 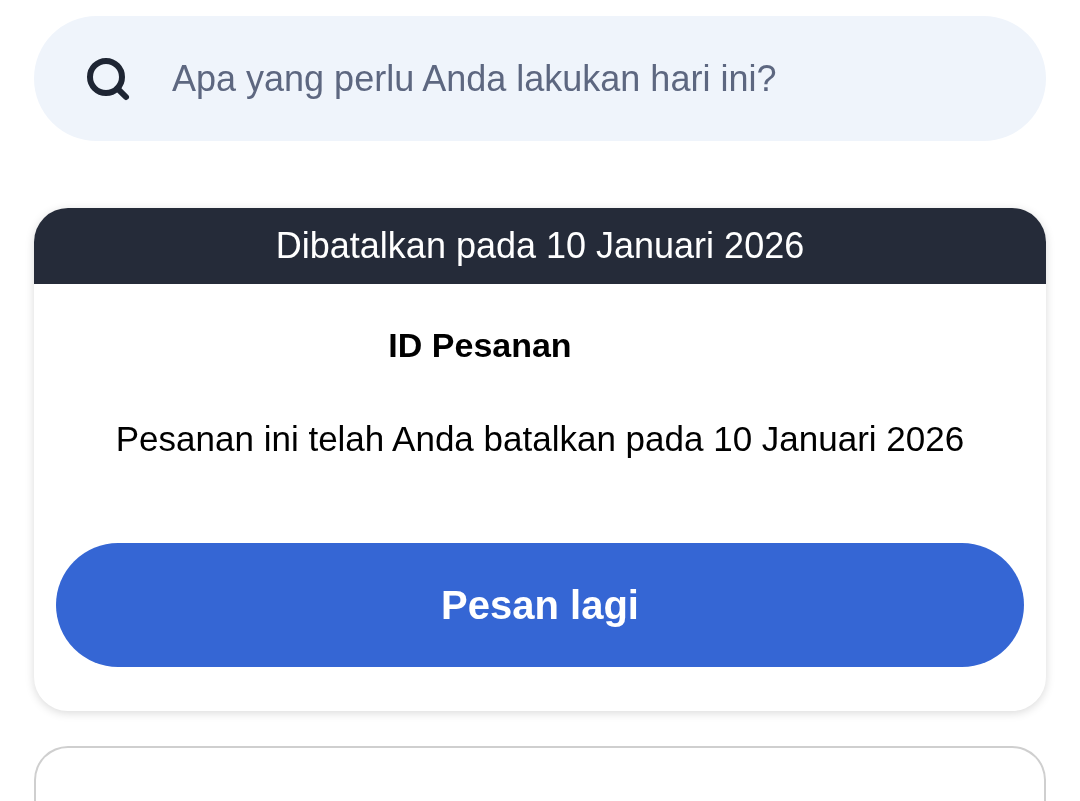 I want to click on cancel-message: Pesanan ini telah Anda batalkan pada 10 Januari 2026, so click(x=540, y=438).